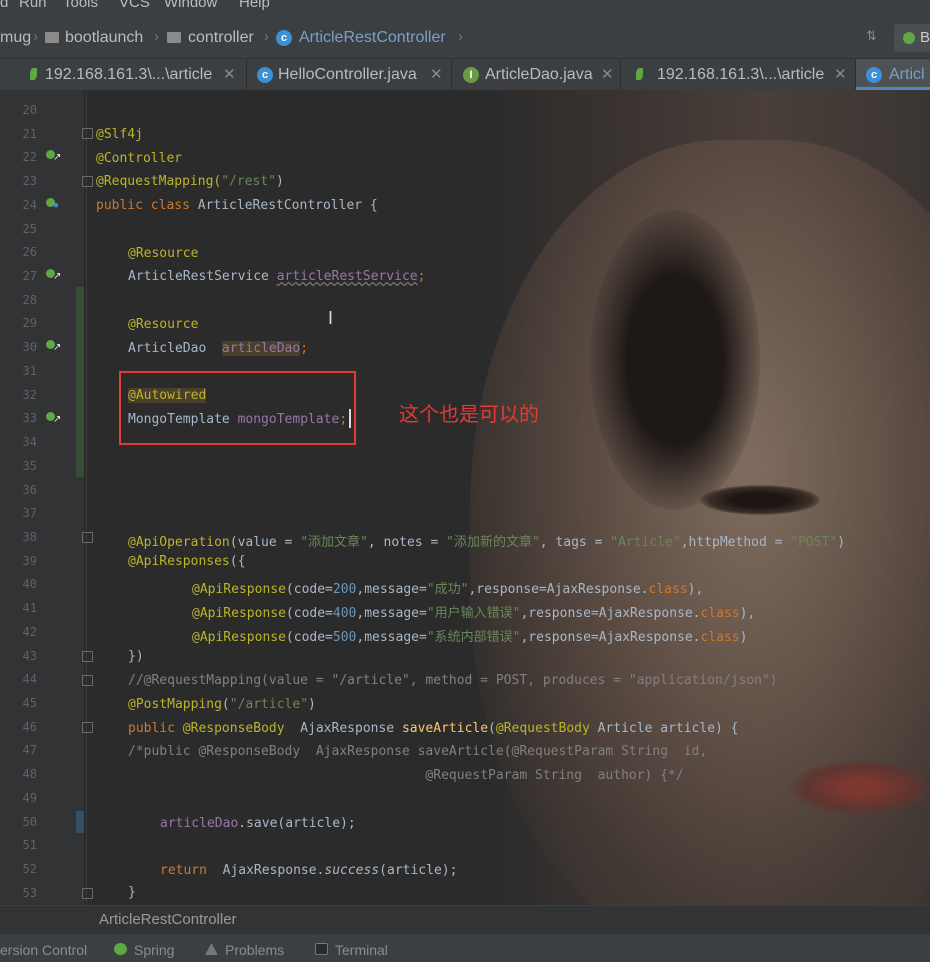  What do you see at coordinates (18, 134) in the screenshot?
I see `line-number: 21` at bounding box center [18, 134].